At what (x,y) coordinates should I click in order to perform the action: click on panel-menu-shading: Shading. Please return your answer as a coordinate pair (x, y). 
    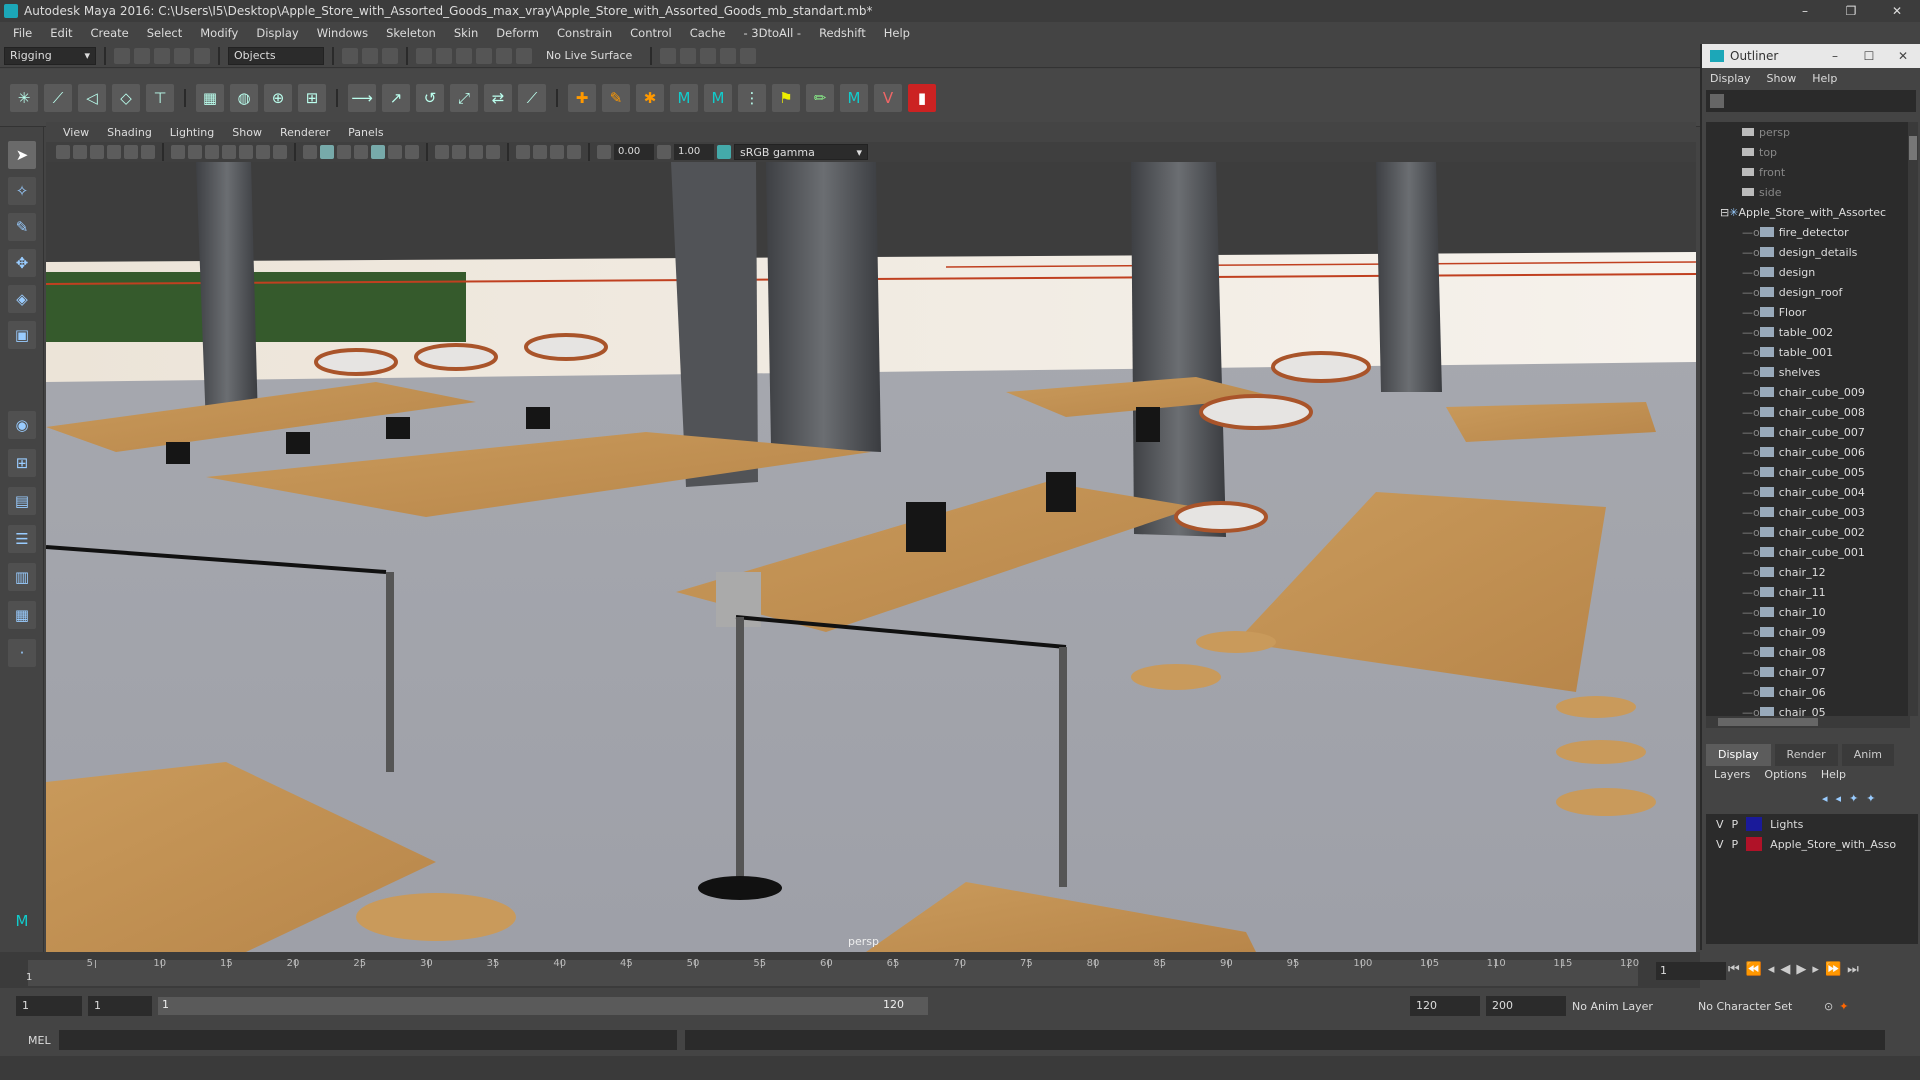
    Looking at the image, I should click on (129, 132).